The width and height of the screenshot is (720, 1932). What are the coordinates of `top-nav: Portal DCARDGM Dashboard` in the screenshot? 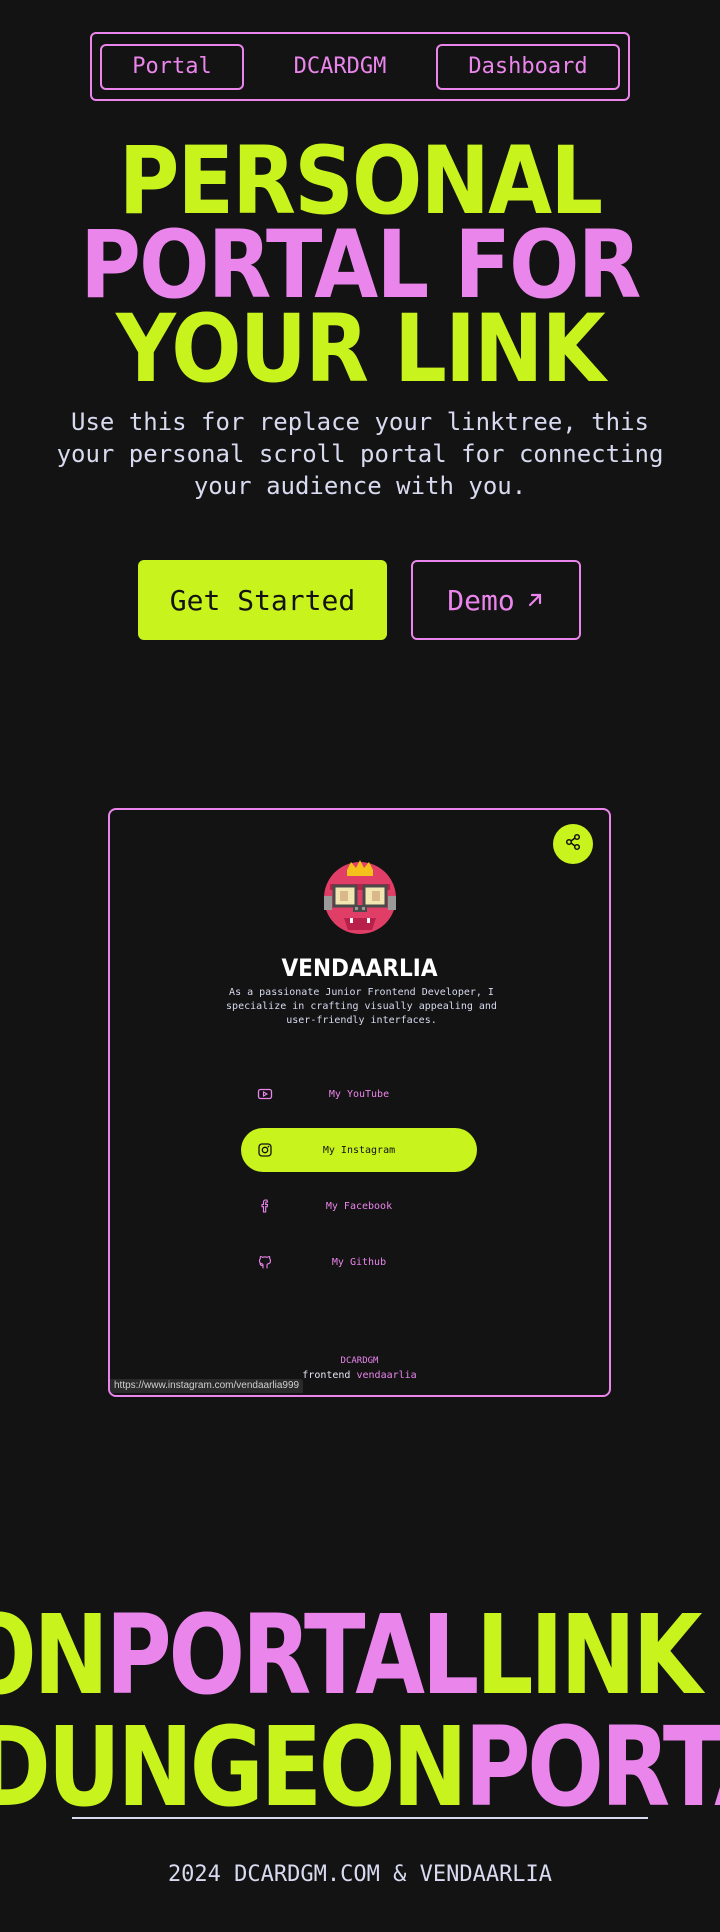 It's located at (360, 66).